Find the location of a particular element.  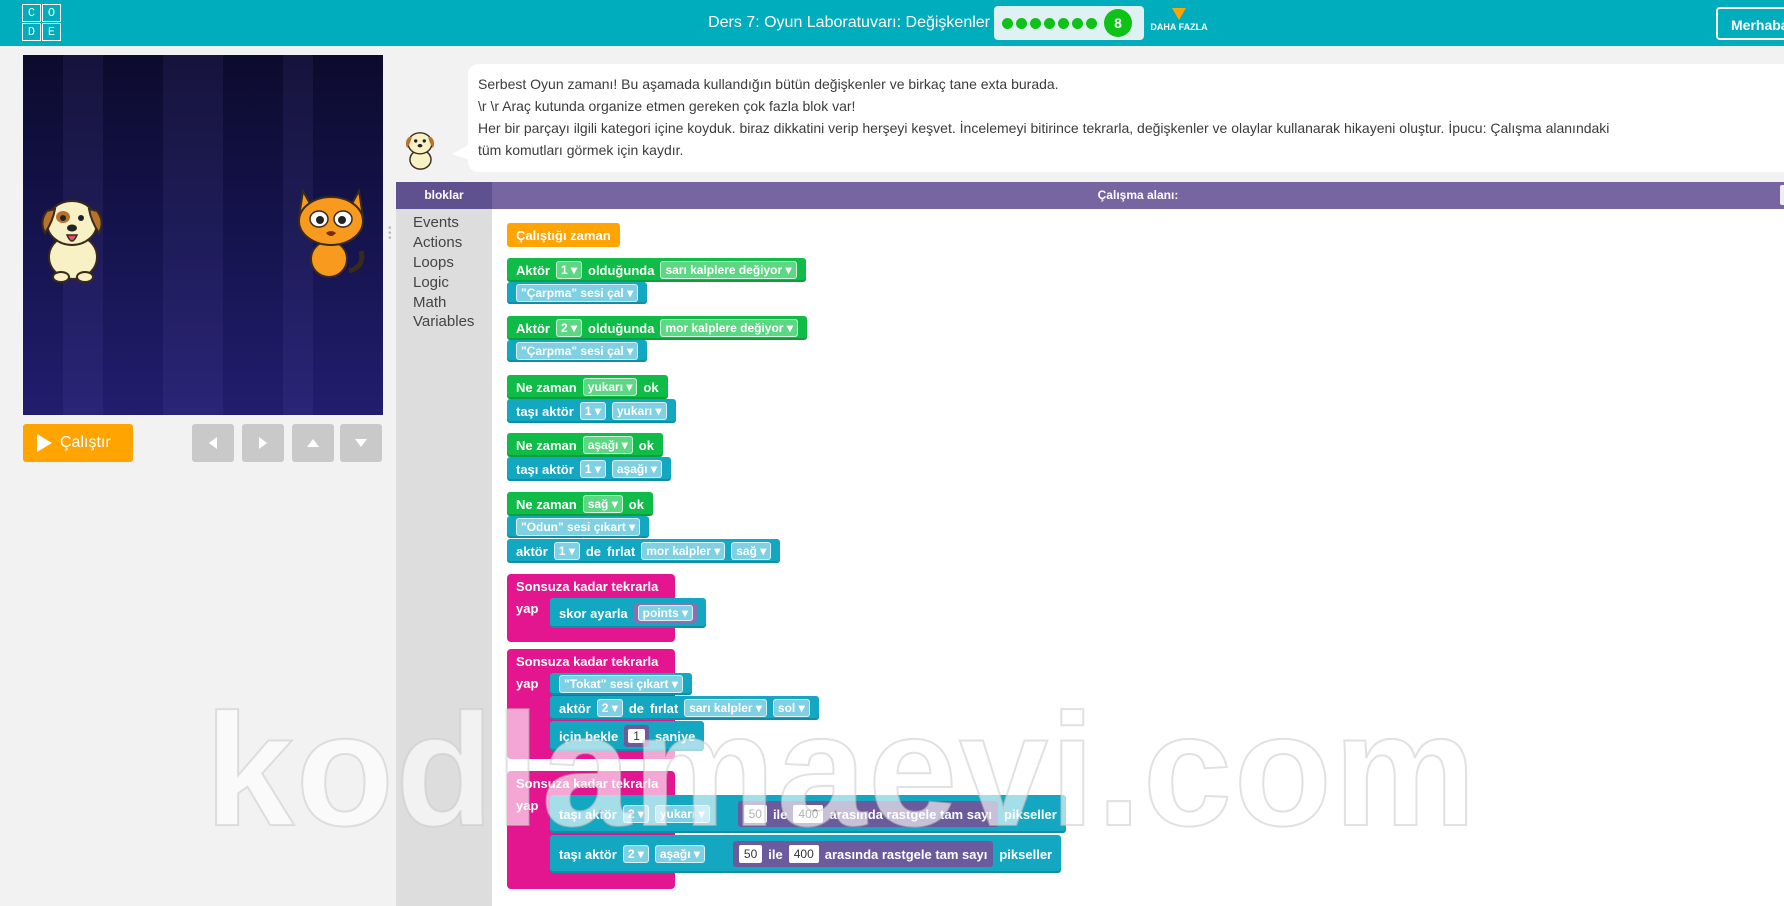

down-arrow-icon is located at coordinates (361, 443).